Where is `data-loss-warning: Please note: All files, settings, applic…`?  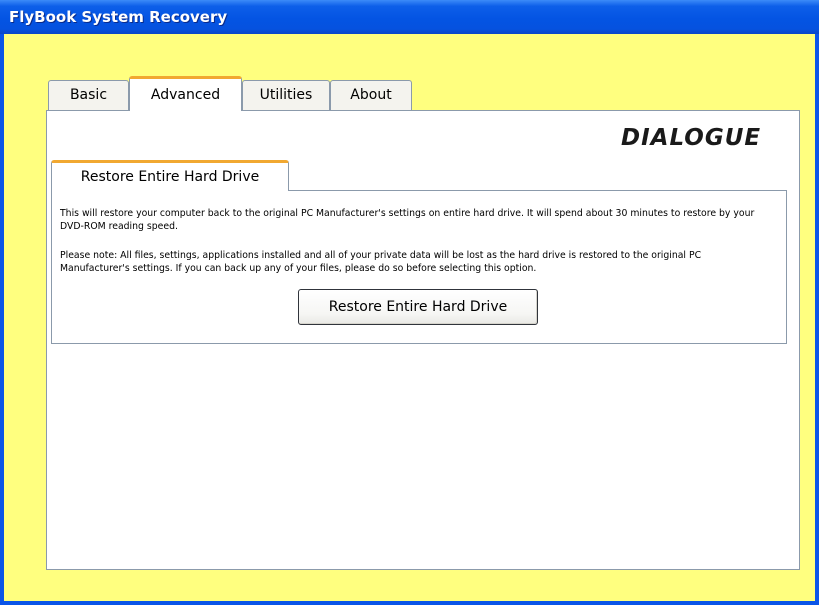
data-loss-warning: Please note: All files, settings, applic… is located at coordinates (381, 262).